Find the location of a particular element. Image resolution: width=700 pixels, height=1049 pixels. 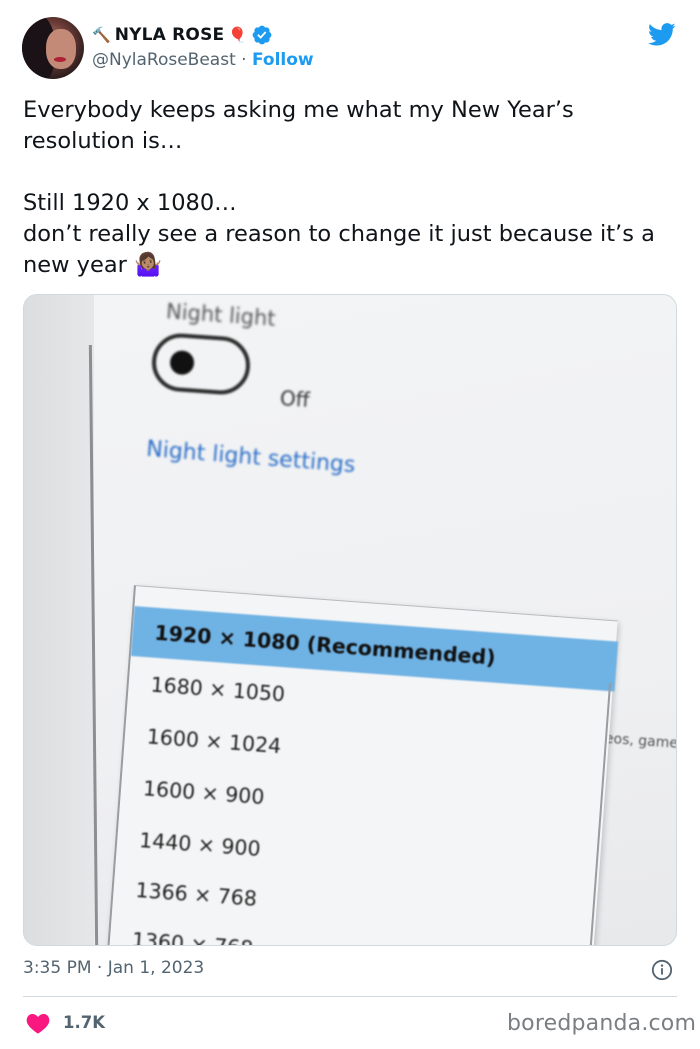

hammer-emoji: 🔨 is located at coordinates (101, 34).